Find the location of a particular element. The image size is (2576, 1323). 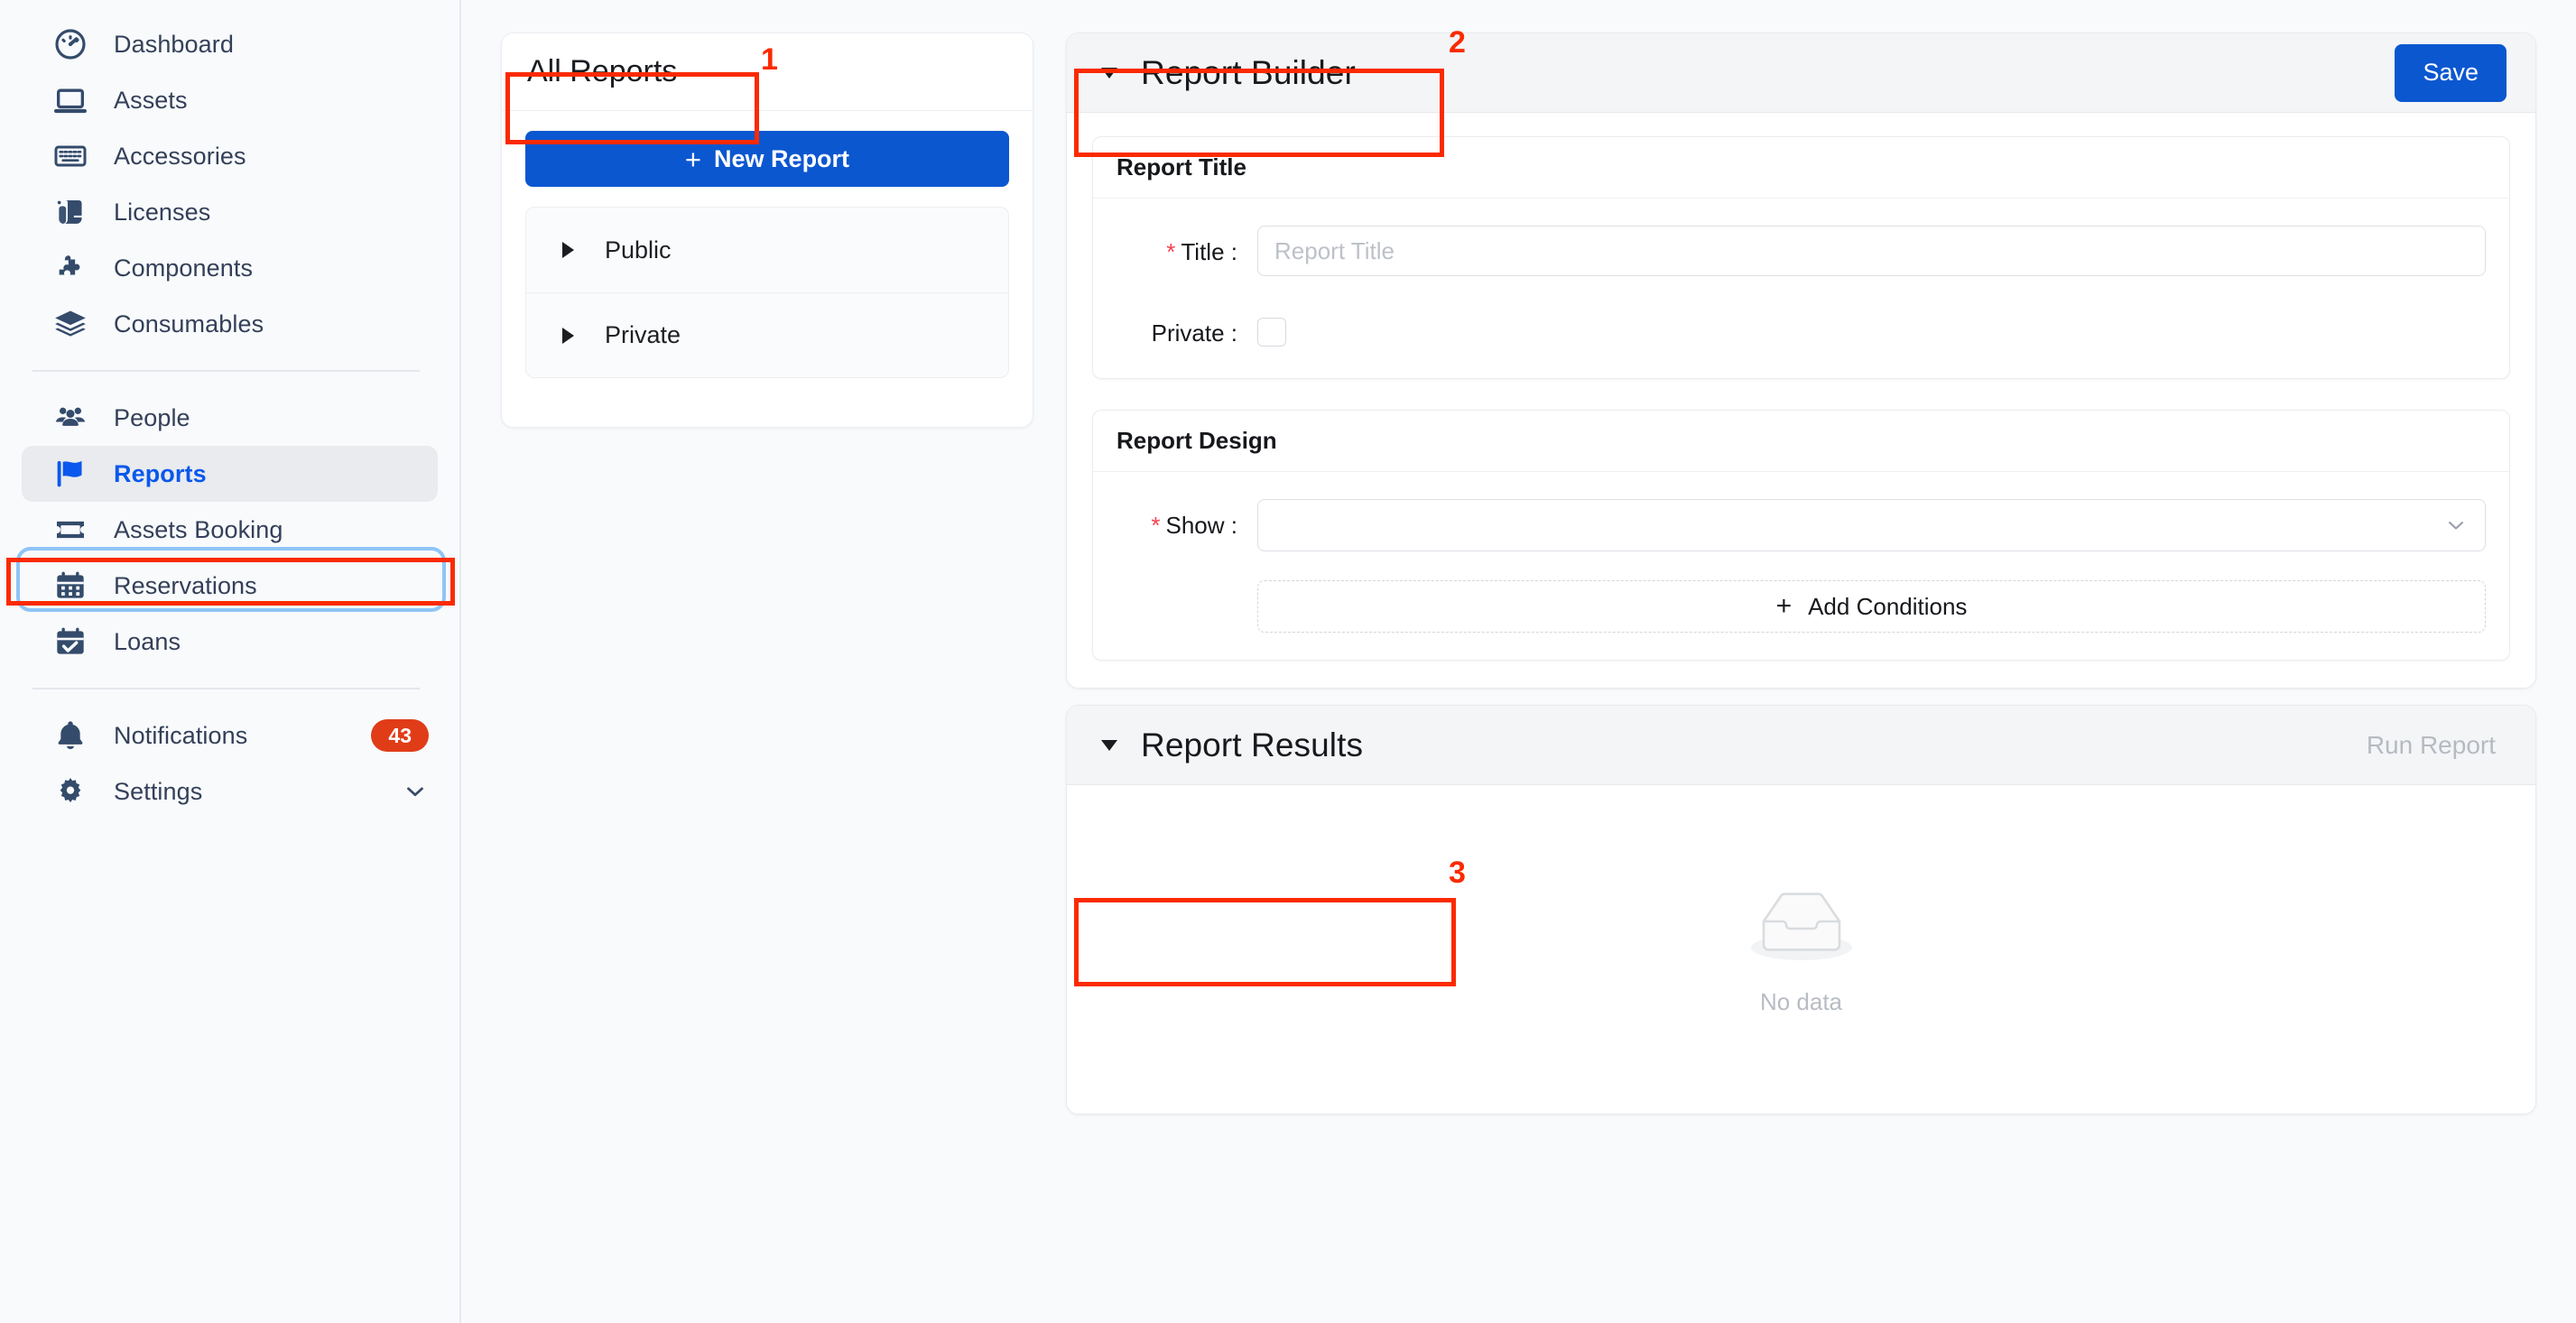

show-select is located at coordinates (1872, 525).